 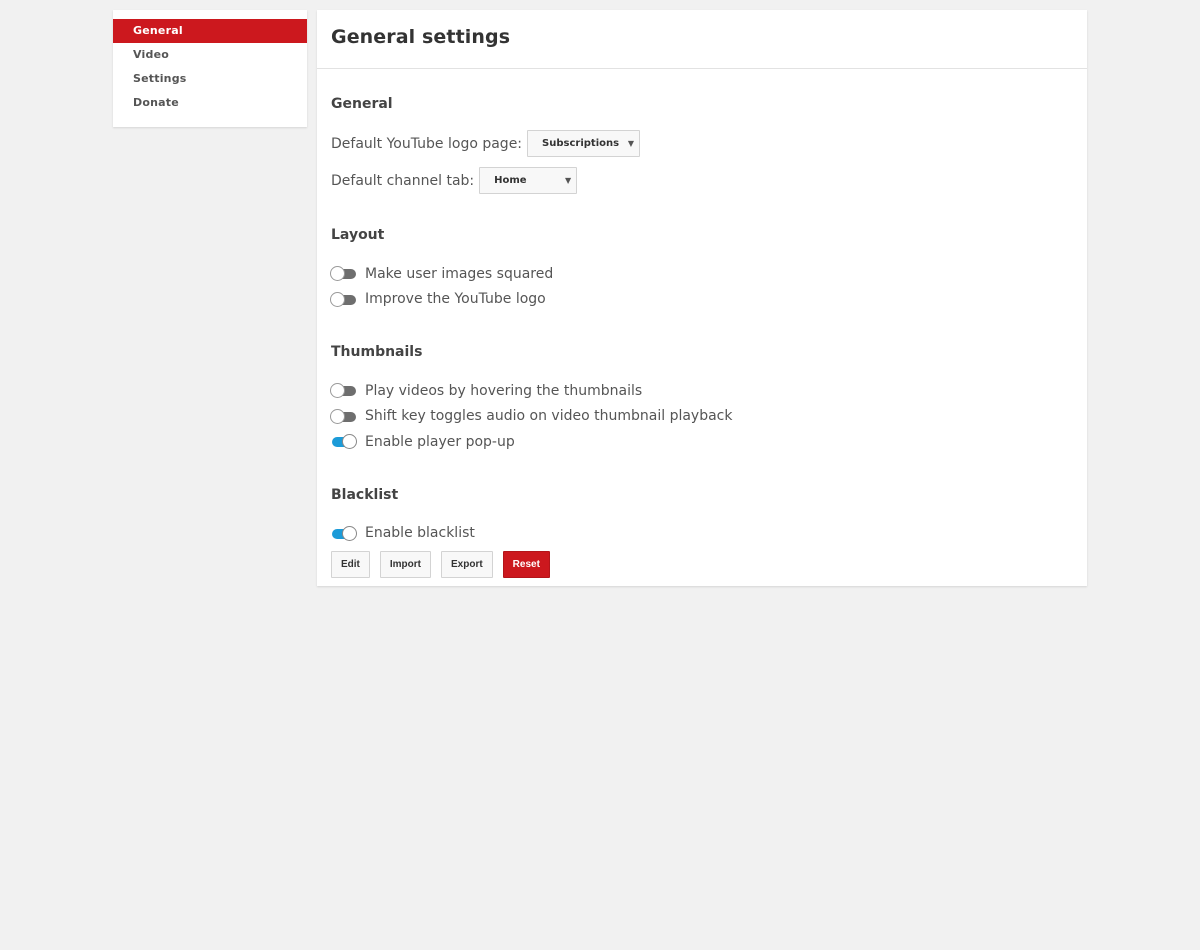 What do you see at coordinates (708, 300) in the screenshot?
I see `toggle-row: Improve the YouTube logo` at bounding box center [708, 300].